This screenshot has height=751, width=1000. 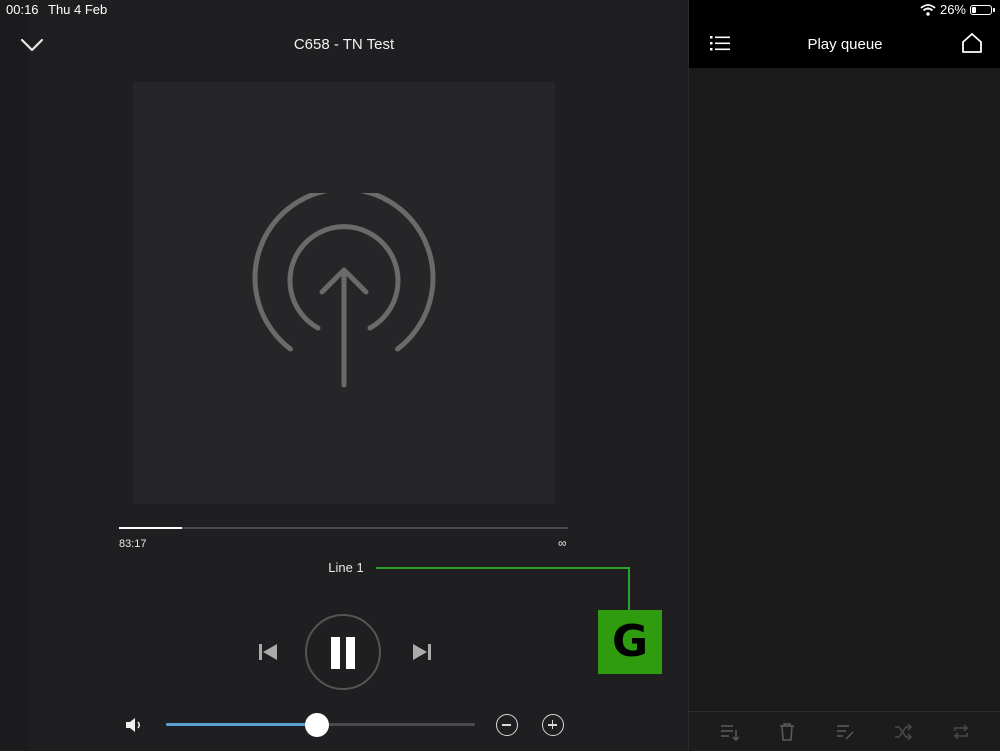 I want to click on trash-icon, so click(x=787, y=732).